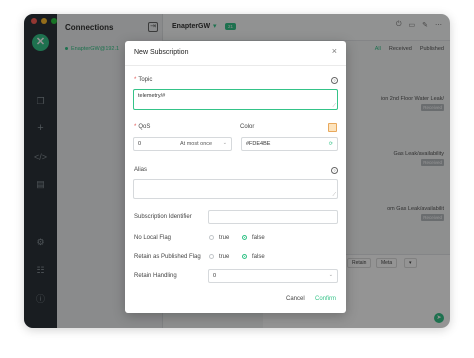  What do you see at coordinates (273, 217) in the screenshot?
I see `subscription-identifier-input` at bounding box center [273, 217].